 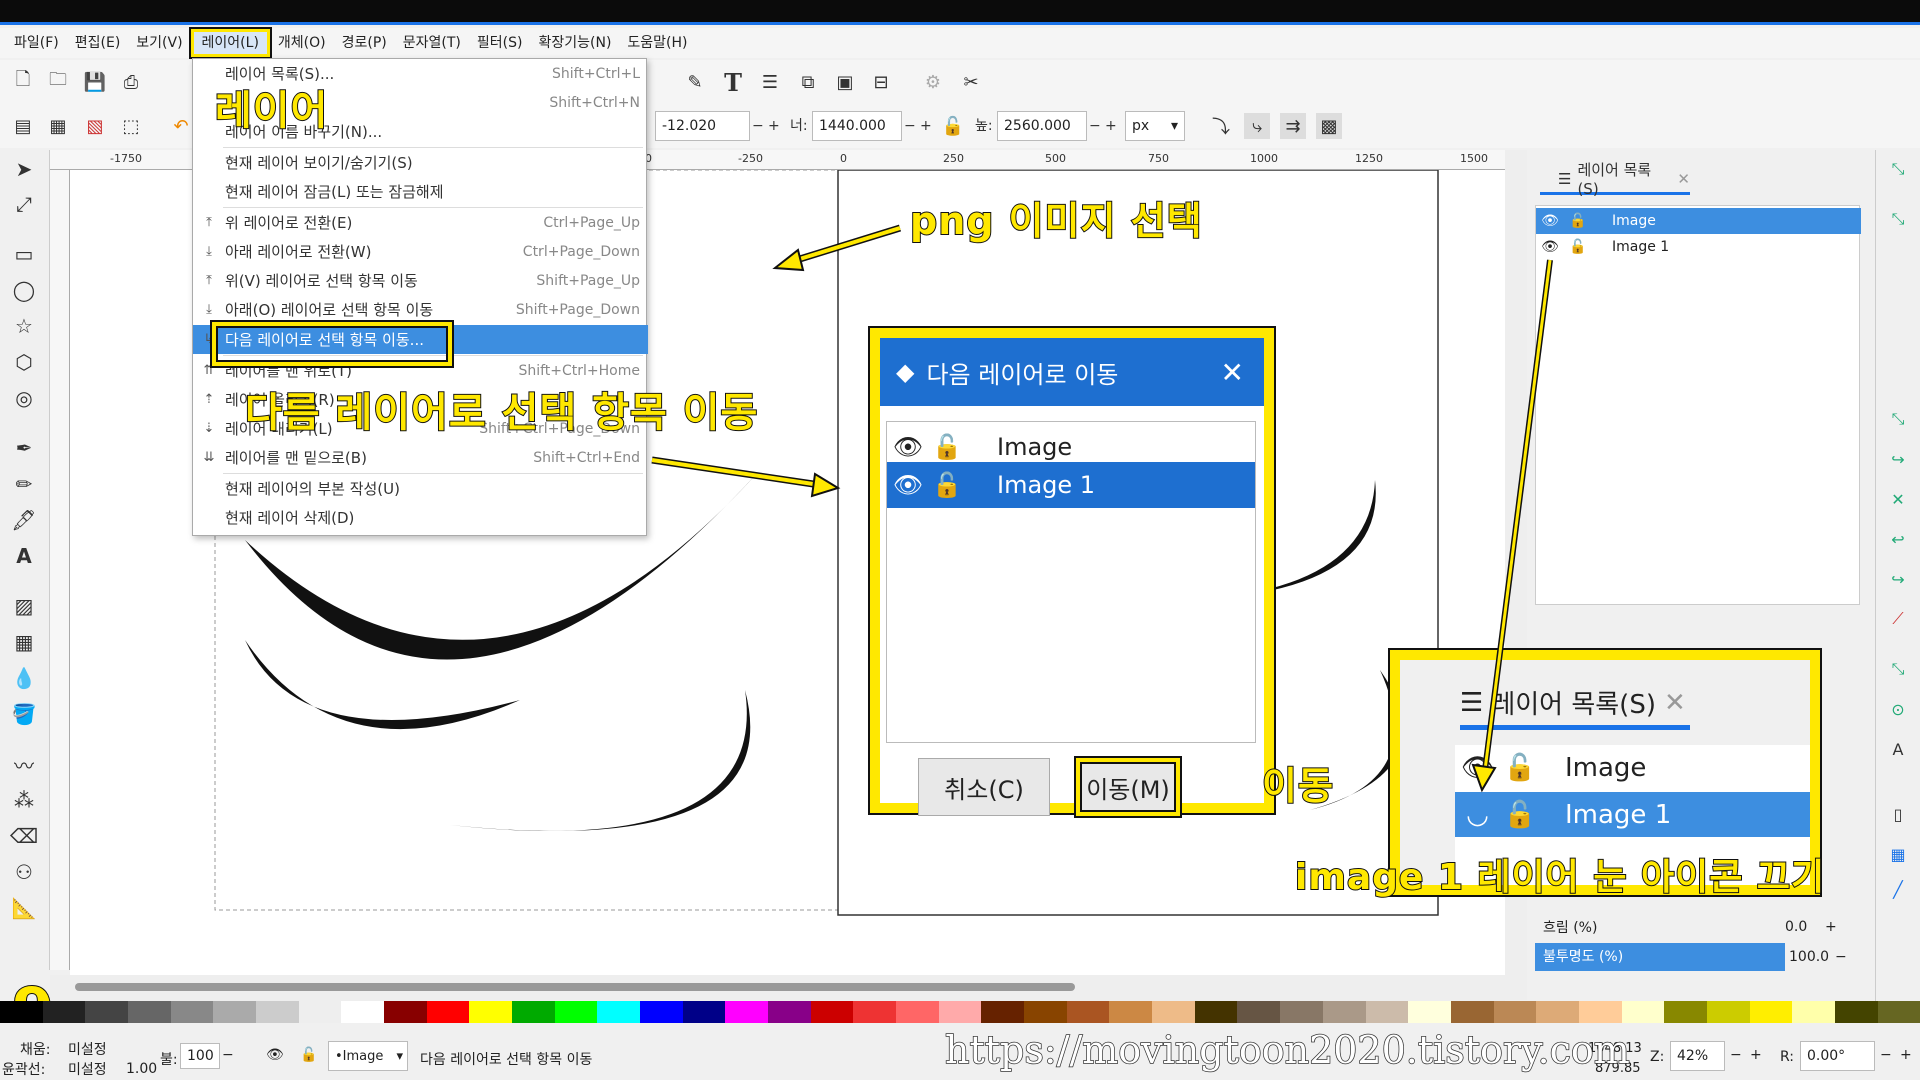 What do you see at coordinates (24, 1070) in the screenshot?
I see `stroke-label: 윤곽선:` at bounding box center [24, 1070].